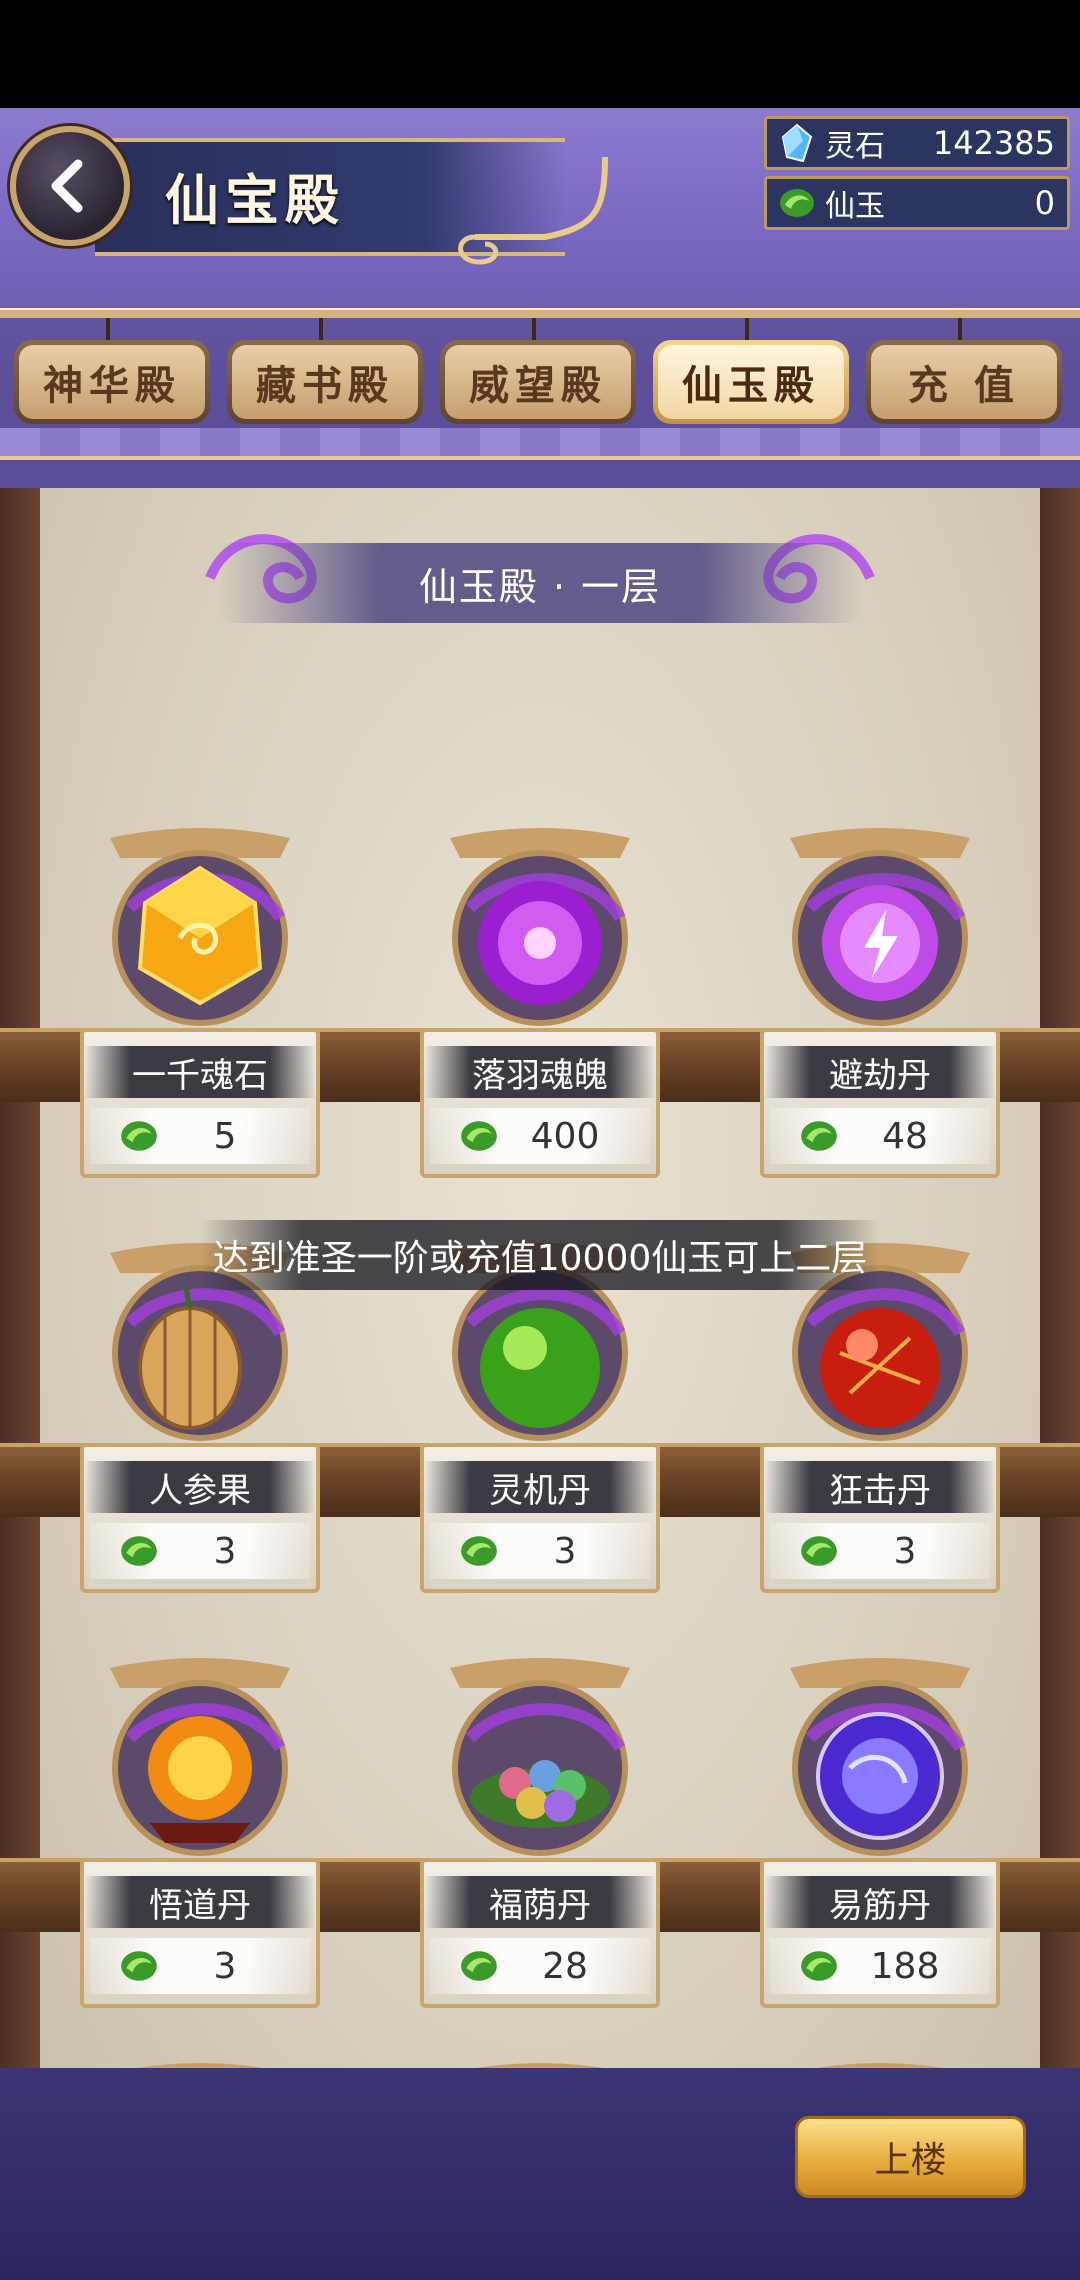  I want to click on currency-name: 灵石, so click(855, 146).